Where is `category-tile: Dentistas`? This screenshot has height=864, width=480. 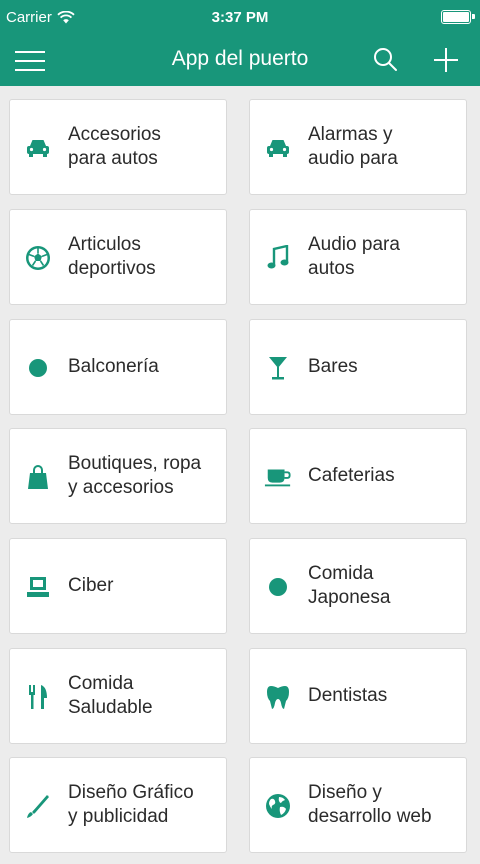 category-tile: Dentistas is located at coordinates (358, 696).